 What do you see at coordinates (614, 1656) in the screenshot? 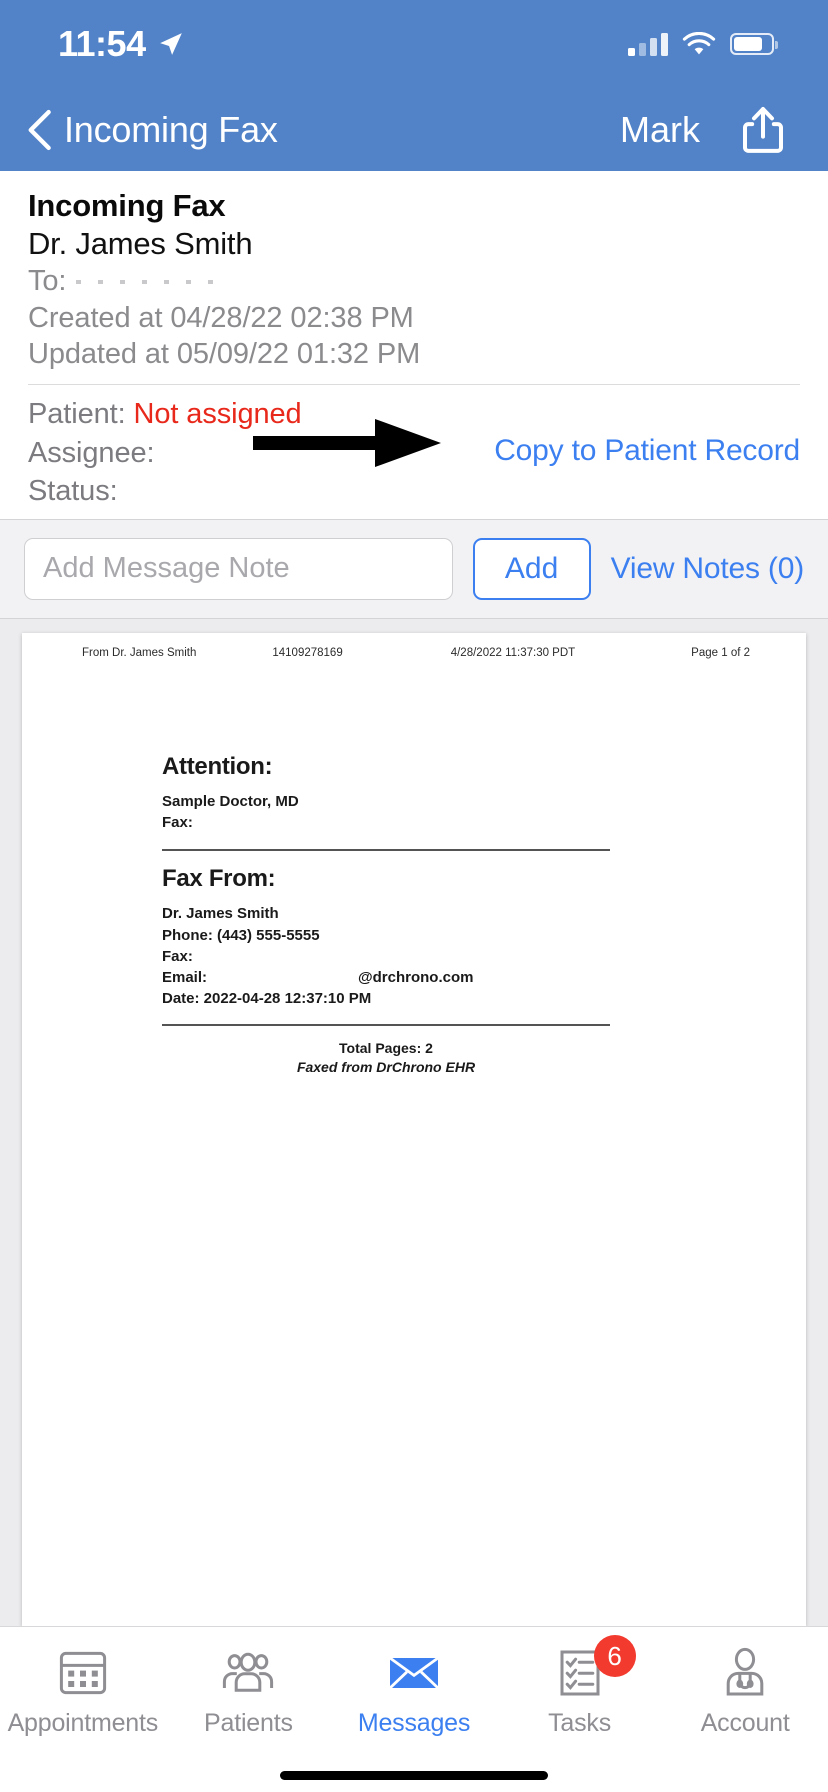
I see `tasks-badge: 6` at bounding box center [614, 1656].